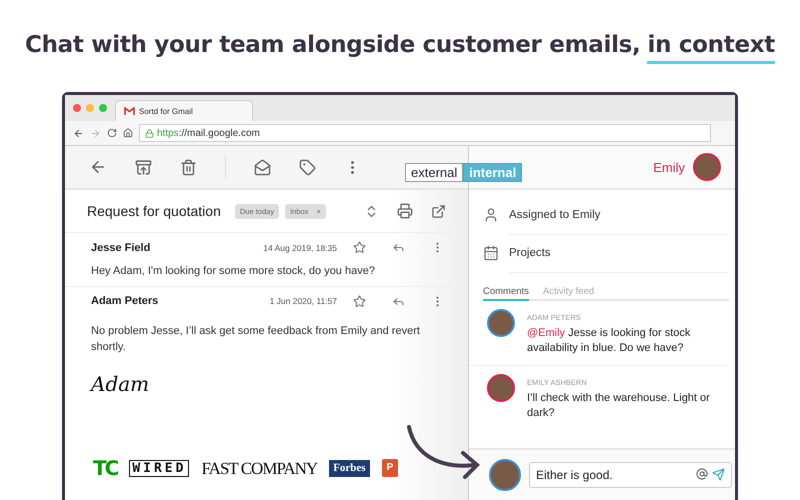 This screenshot has width=800, height=500. I want to click on sender-name: Adam Peters, so click(125, 301).